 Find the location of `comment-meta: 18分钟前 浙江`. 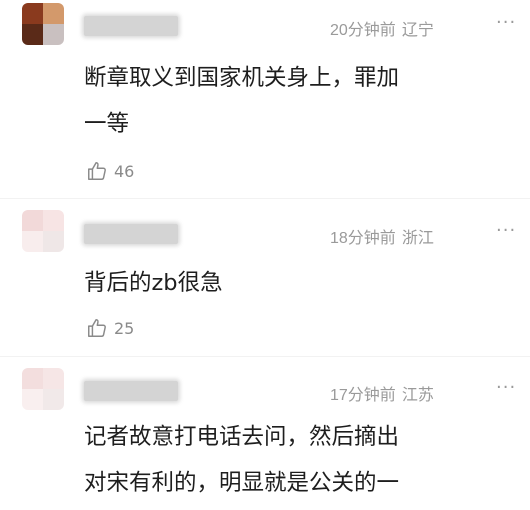

comment-meta: 18分钟前 浙江 is located at coordinates (382, 236).